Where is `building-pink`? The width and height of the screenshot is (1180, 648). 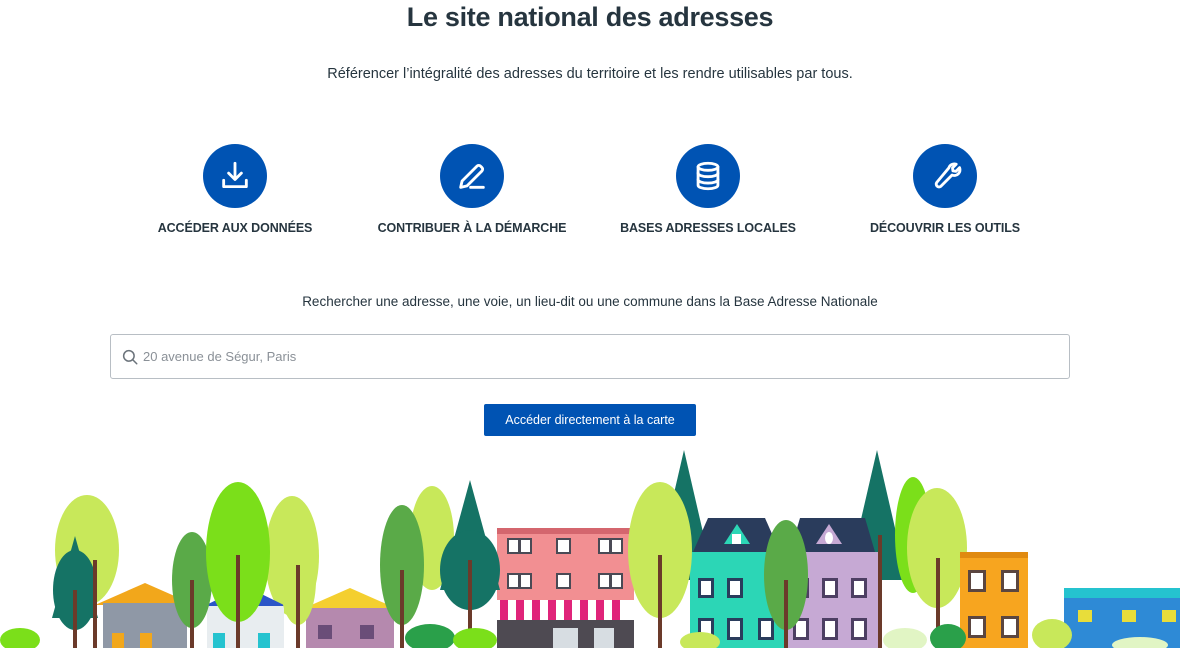
building-pink is located at coordinates (565, 588).